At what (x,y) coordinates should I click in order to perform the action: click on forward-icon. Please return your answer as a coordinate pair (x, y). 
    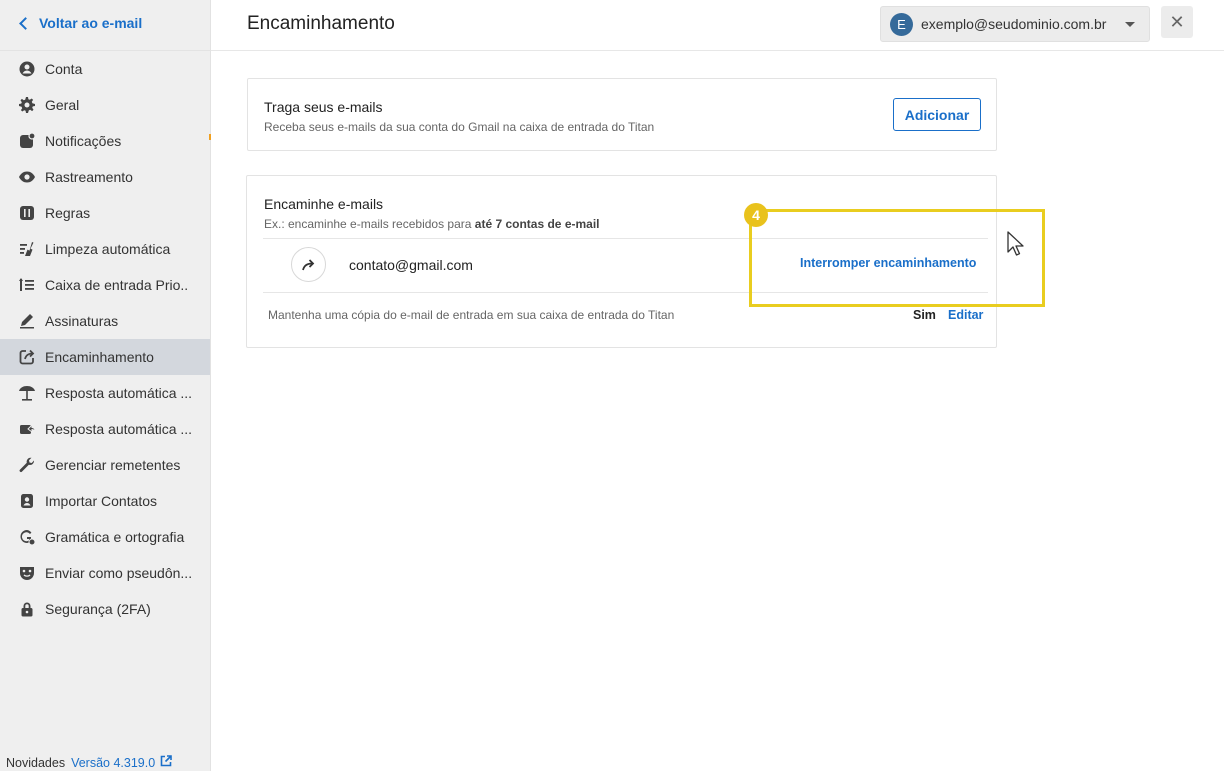
    Looking at the image, I should click on (27, 357).